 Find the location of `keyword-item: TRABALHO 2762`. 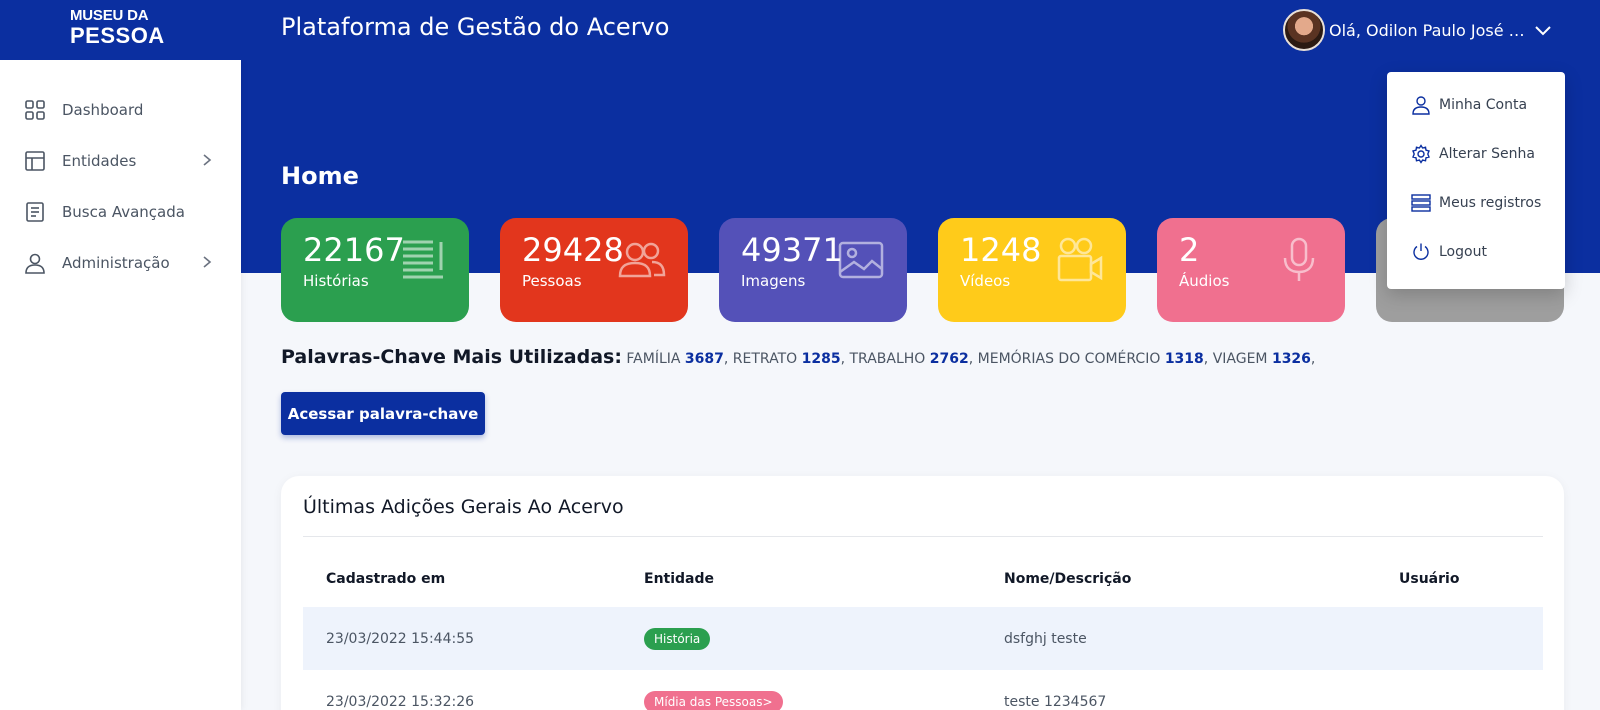

keyword-item: TRABALHO 2762 is located at coordinates (908, 359).